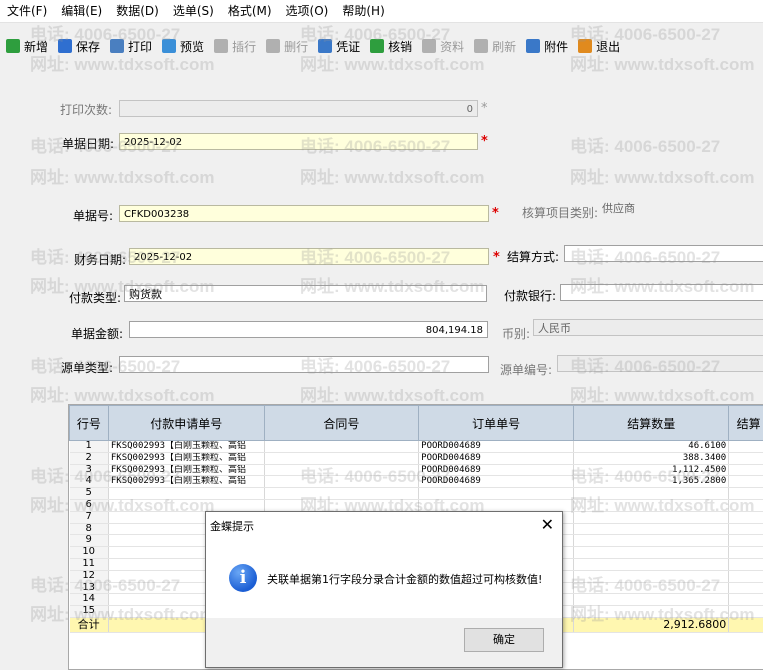  Describe the element at coordinates (298, 141) in the screenshot. I see `bill-date-field: 2025-12-02` at that location.